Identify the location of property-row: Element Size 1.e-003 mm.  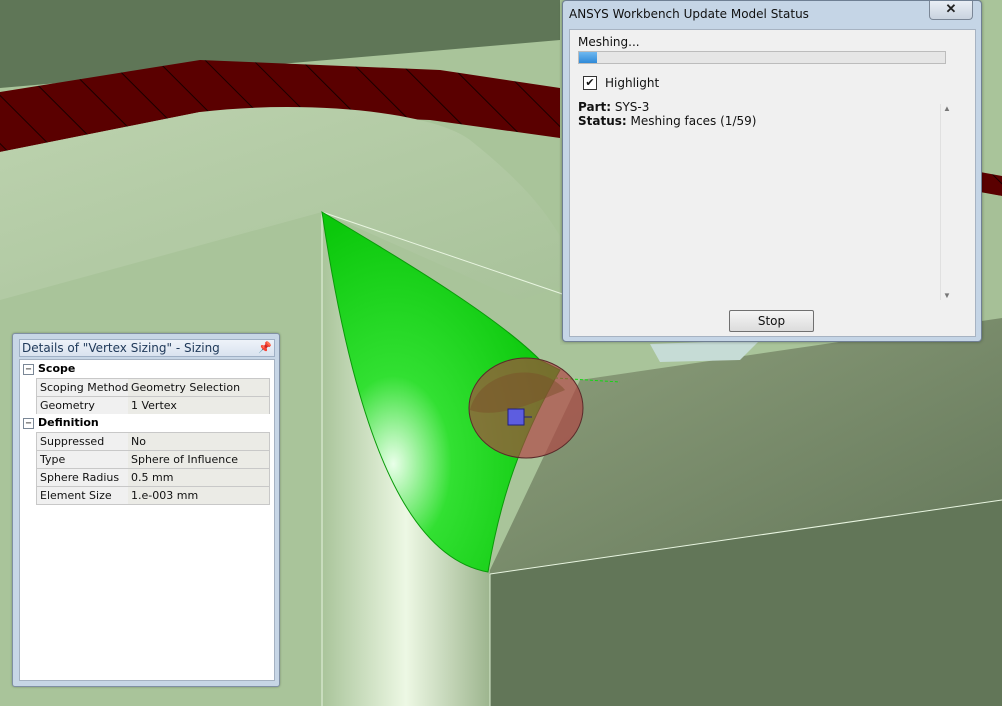
(153, 495).